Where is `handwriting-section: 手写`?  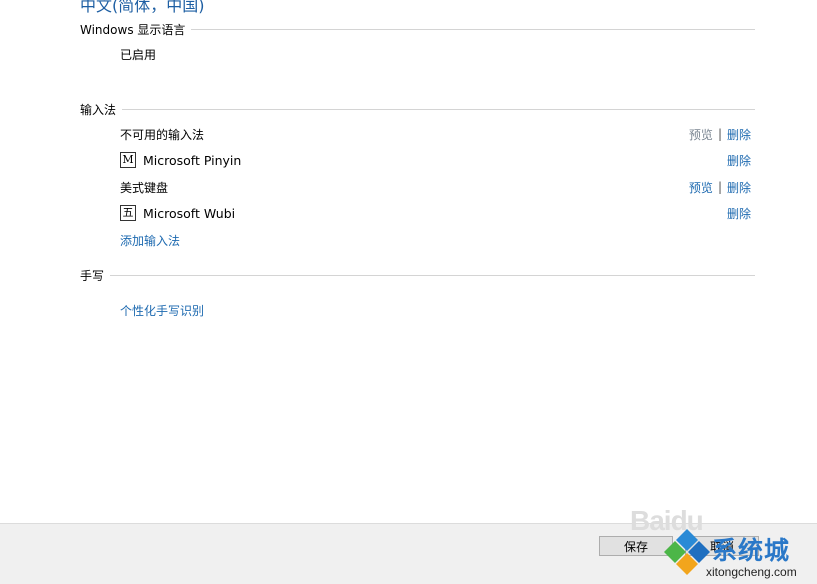 handwriting-section: 手写 is located at coordinates (417, 275).